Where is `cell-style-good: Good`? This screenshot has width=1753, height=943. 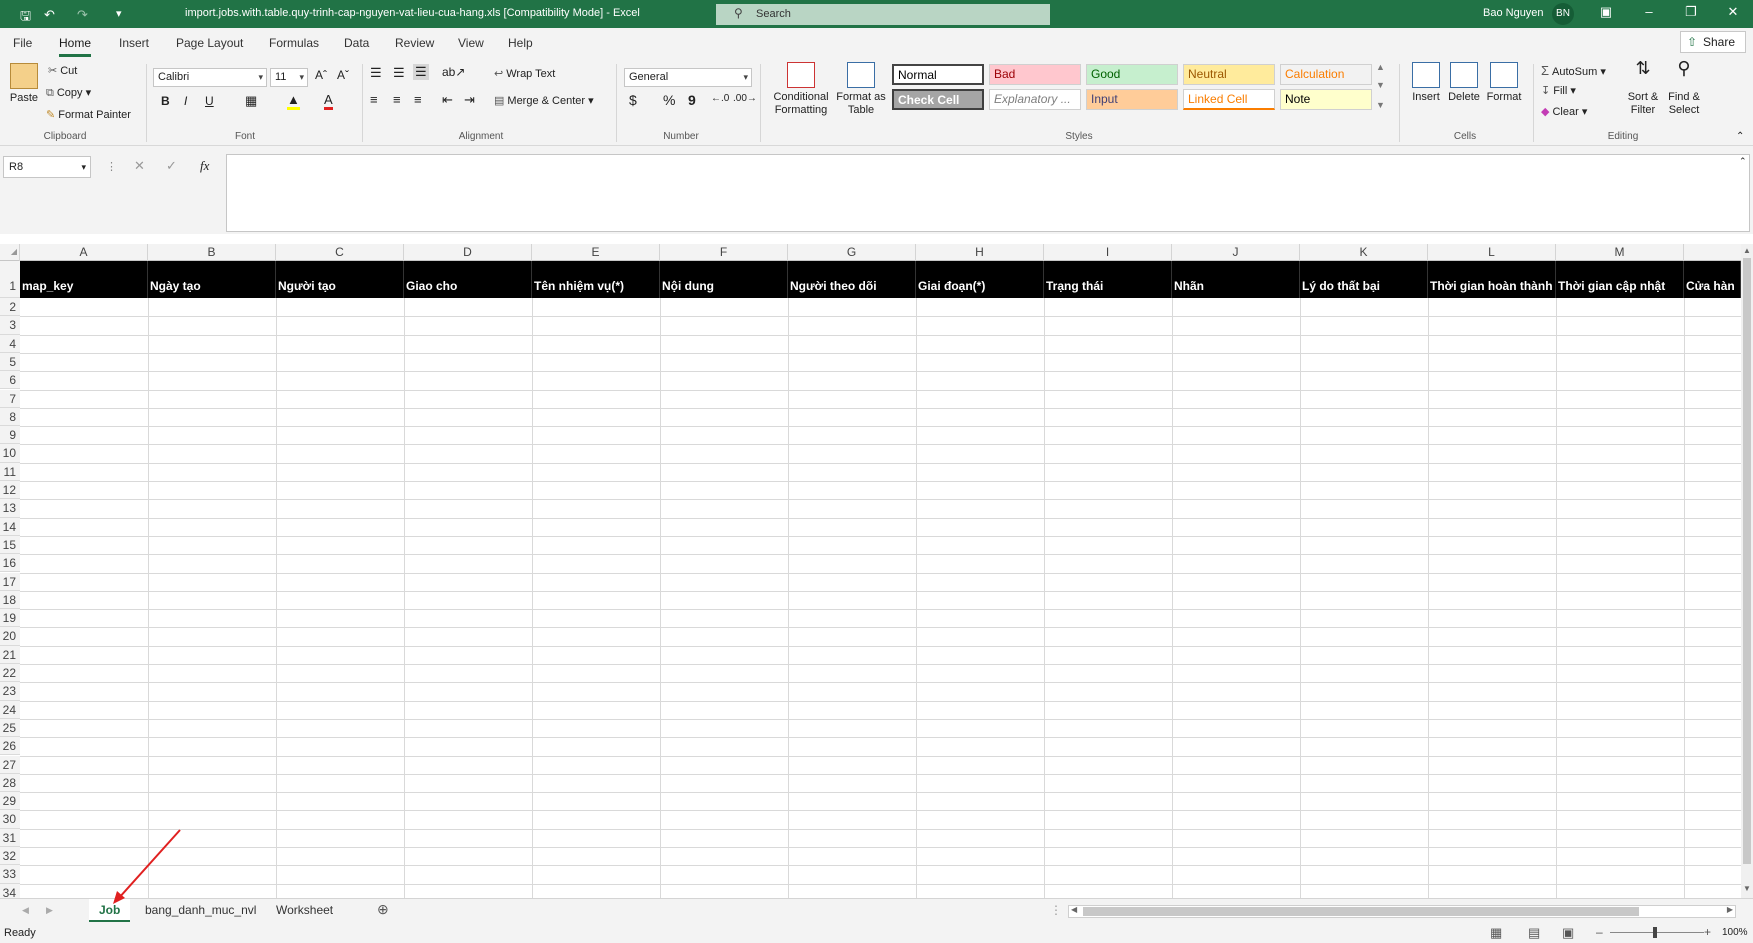 cell-style-good: Good is located at coordinates (1132, 74).